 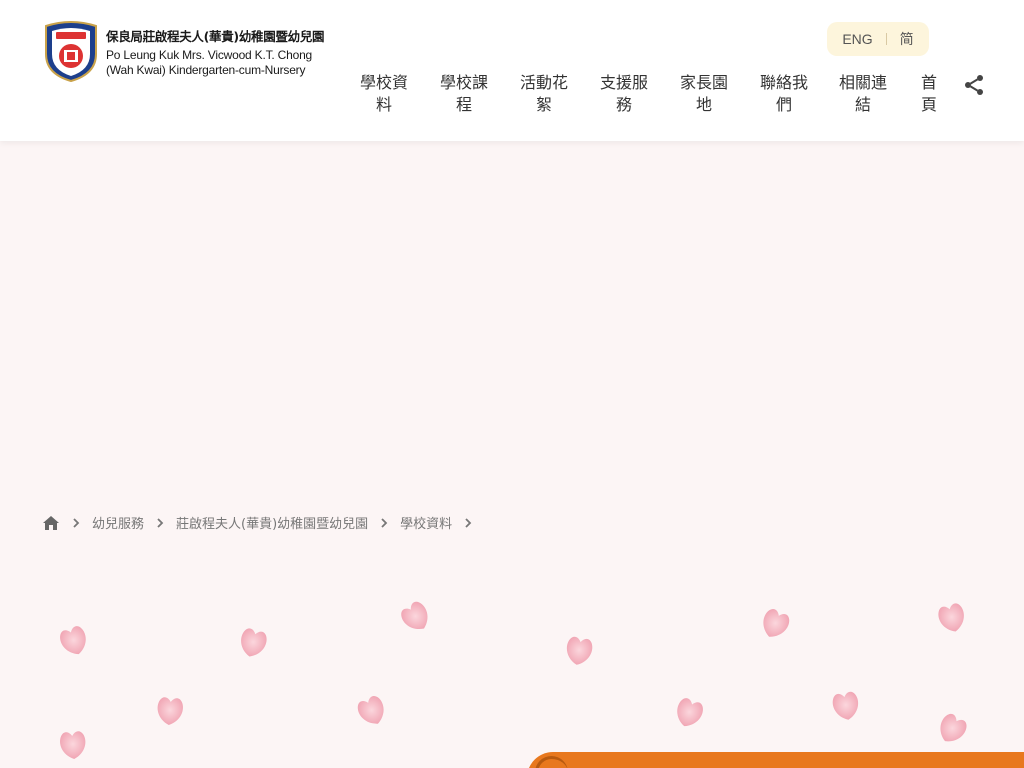 I want to click on school-crest-icon, so click(x=71, y=51).